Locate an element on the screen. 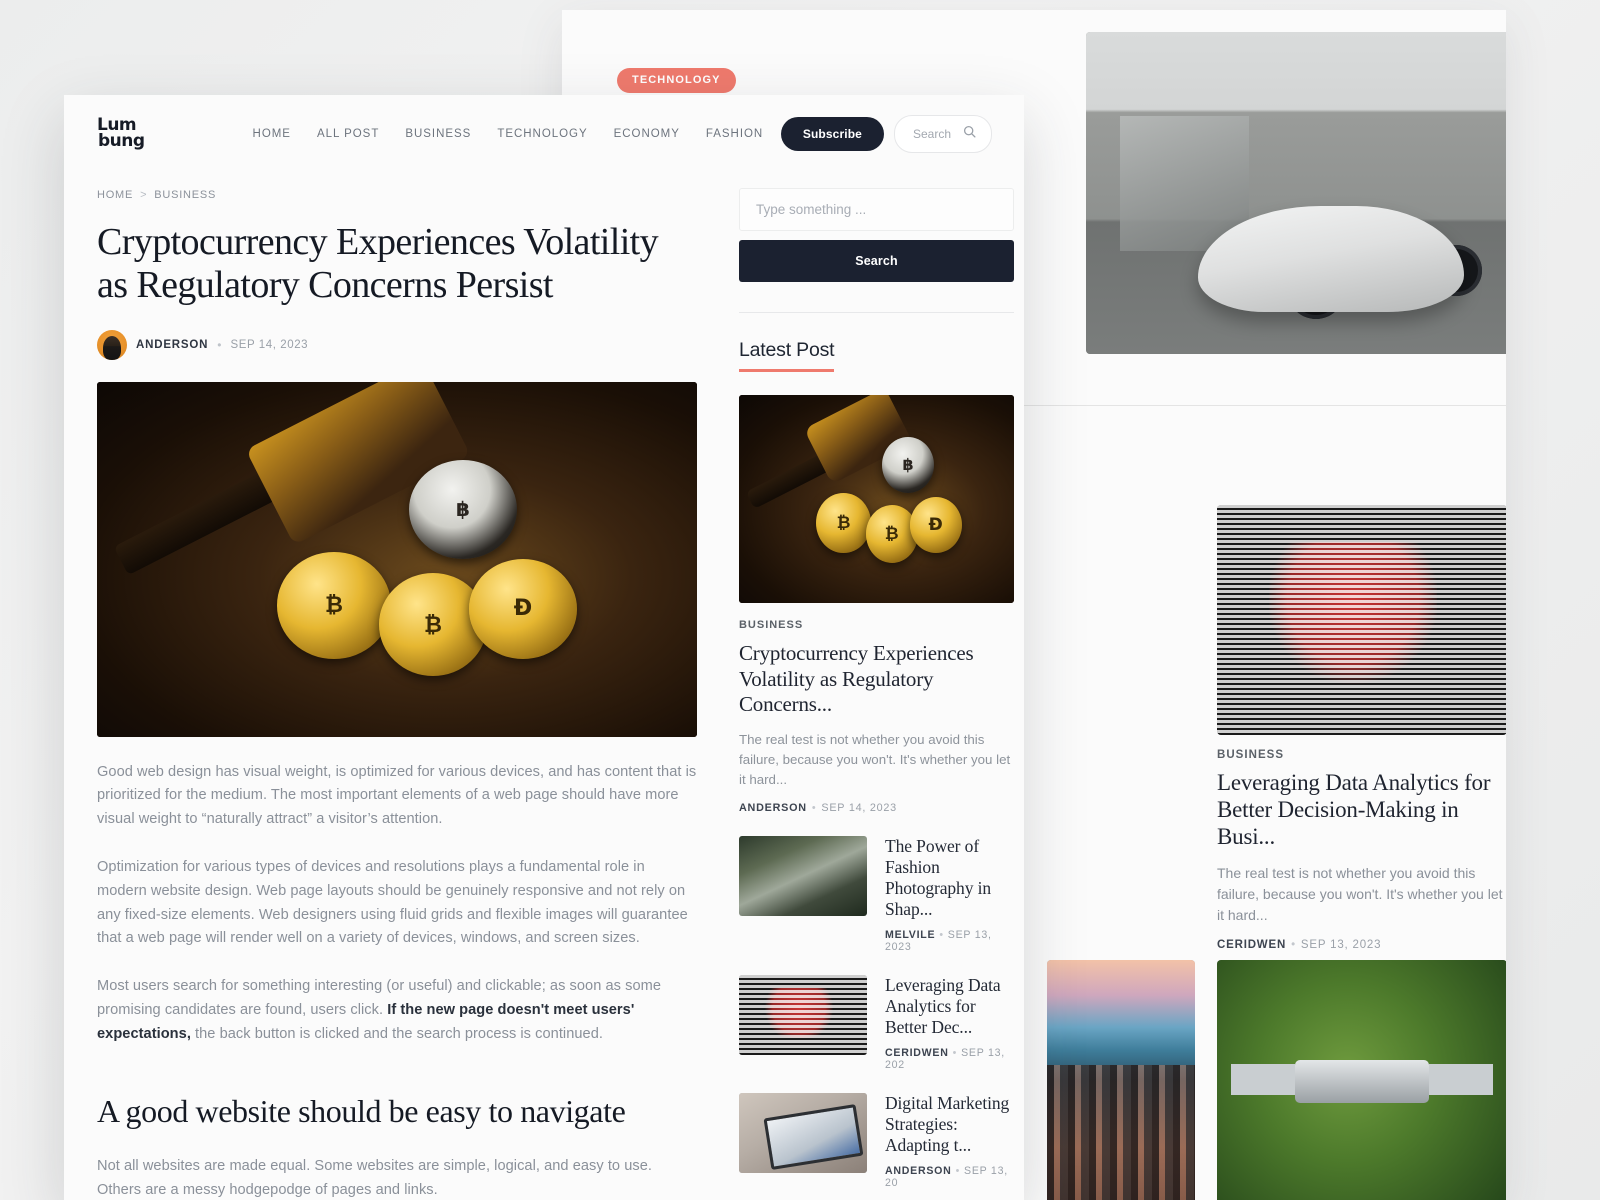 The image size is (1600, 1200). nav-item-business: BUSINESS is located at coordinates (438, 134).